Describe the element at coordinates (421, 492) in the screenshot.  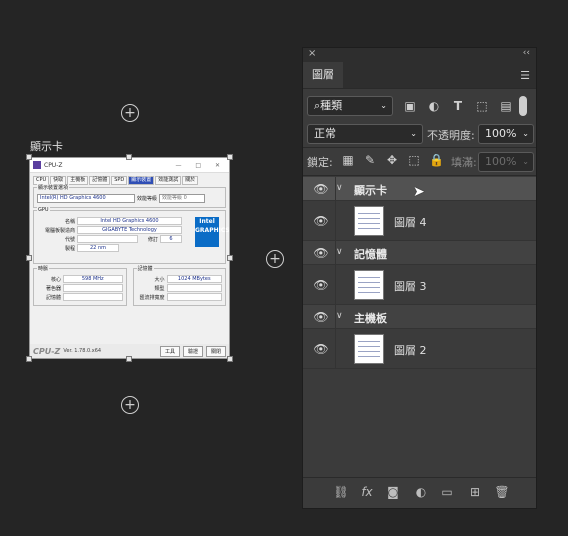
I see `adjustment-icon: ◐` at that location.